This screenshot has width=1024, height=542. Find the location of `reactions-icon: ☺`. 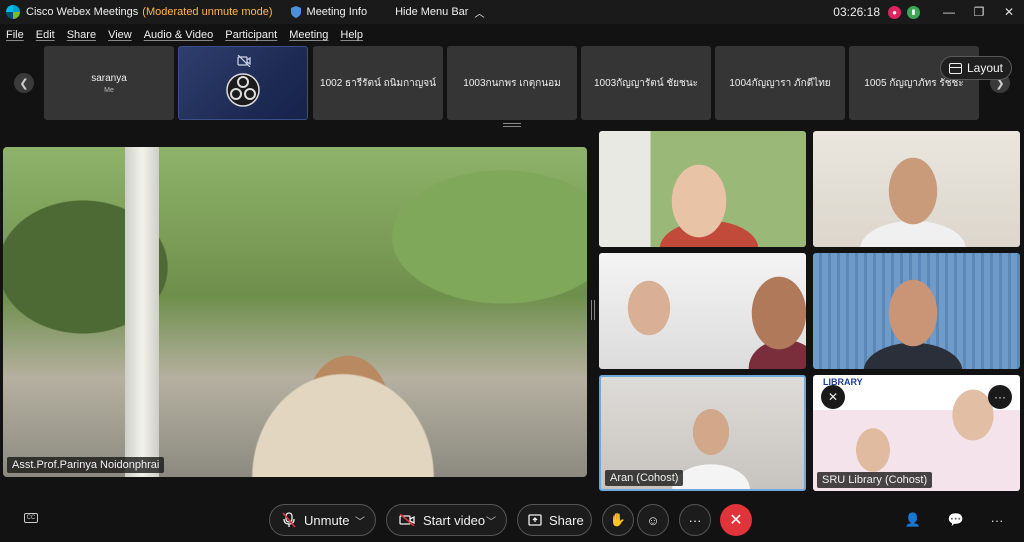

reactions-icon: ☺ is located at coordinates (653, 520).